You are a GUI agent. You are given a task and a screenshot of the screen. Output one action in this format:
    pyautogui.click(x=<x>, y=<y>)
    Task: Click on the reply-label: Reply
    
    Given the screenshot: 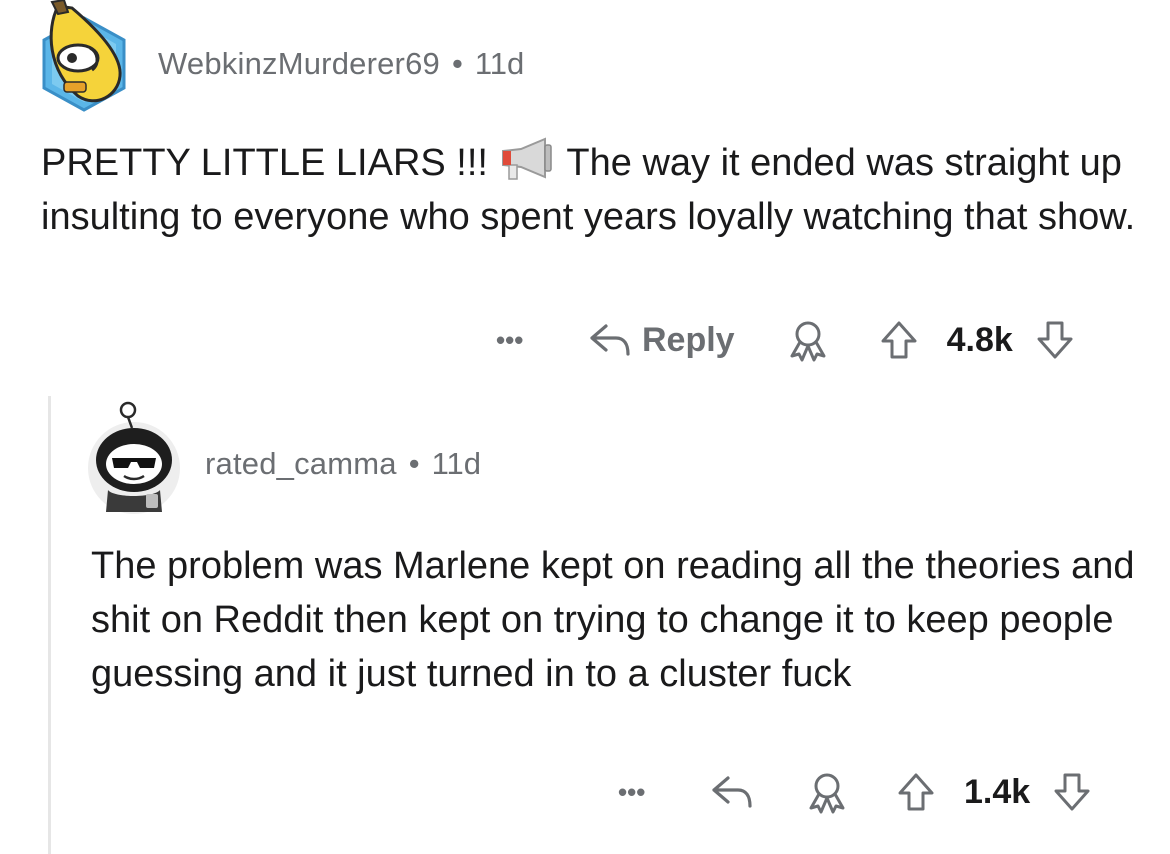 What is the action you would take?
    pyautogui.click(x=688, y=339)
    